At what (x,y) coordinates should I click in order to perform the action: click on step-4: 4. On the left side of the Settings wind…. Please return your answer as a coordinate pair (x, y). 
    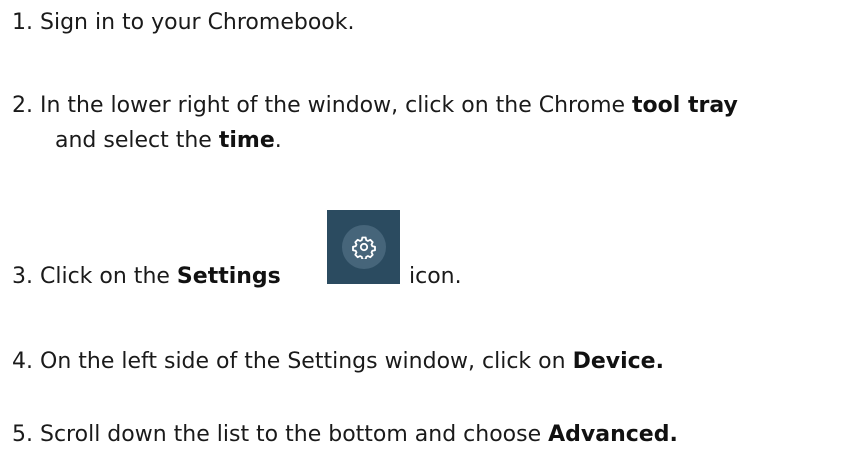
    Looking at the image, I should click on (338, 362).